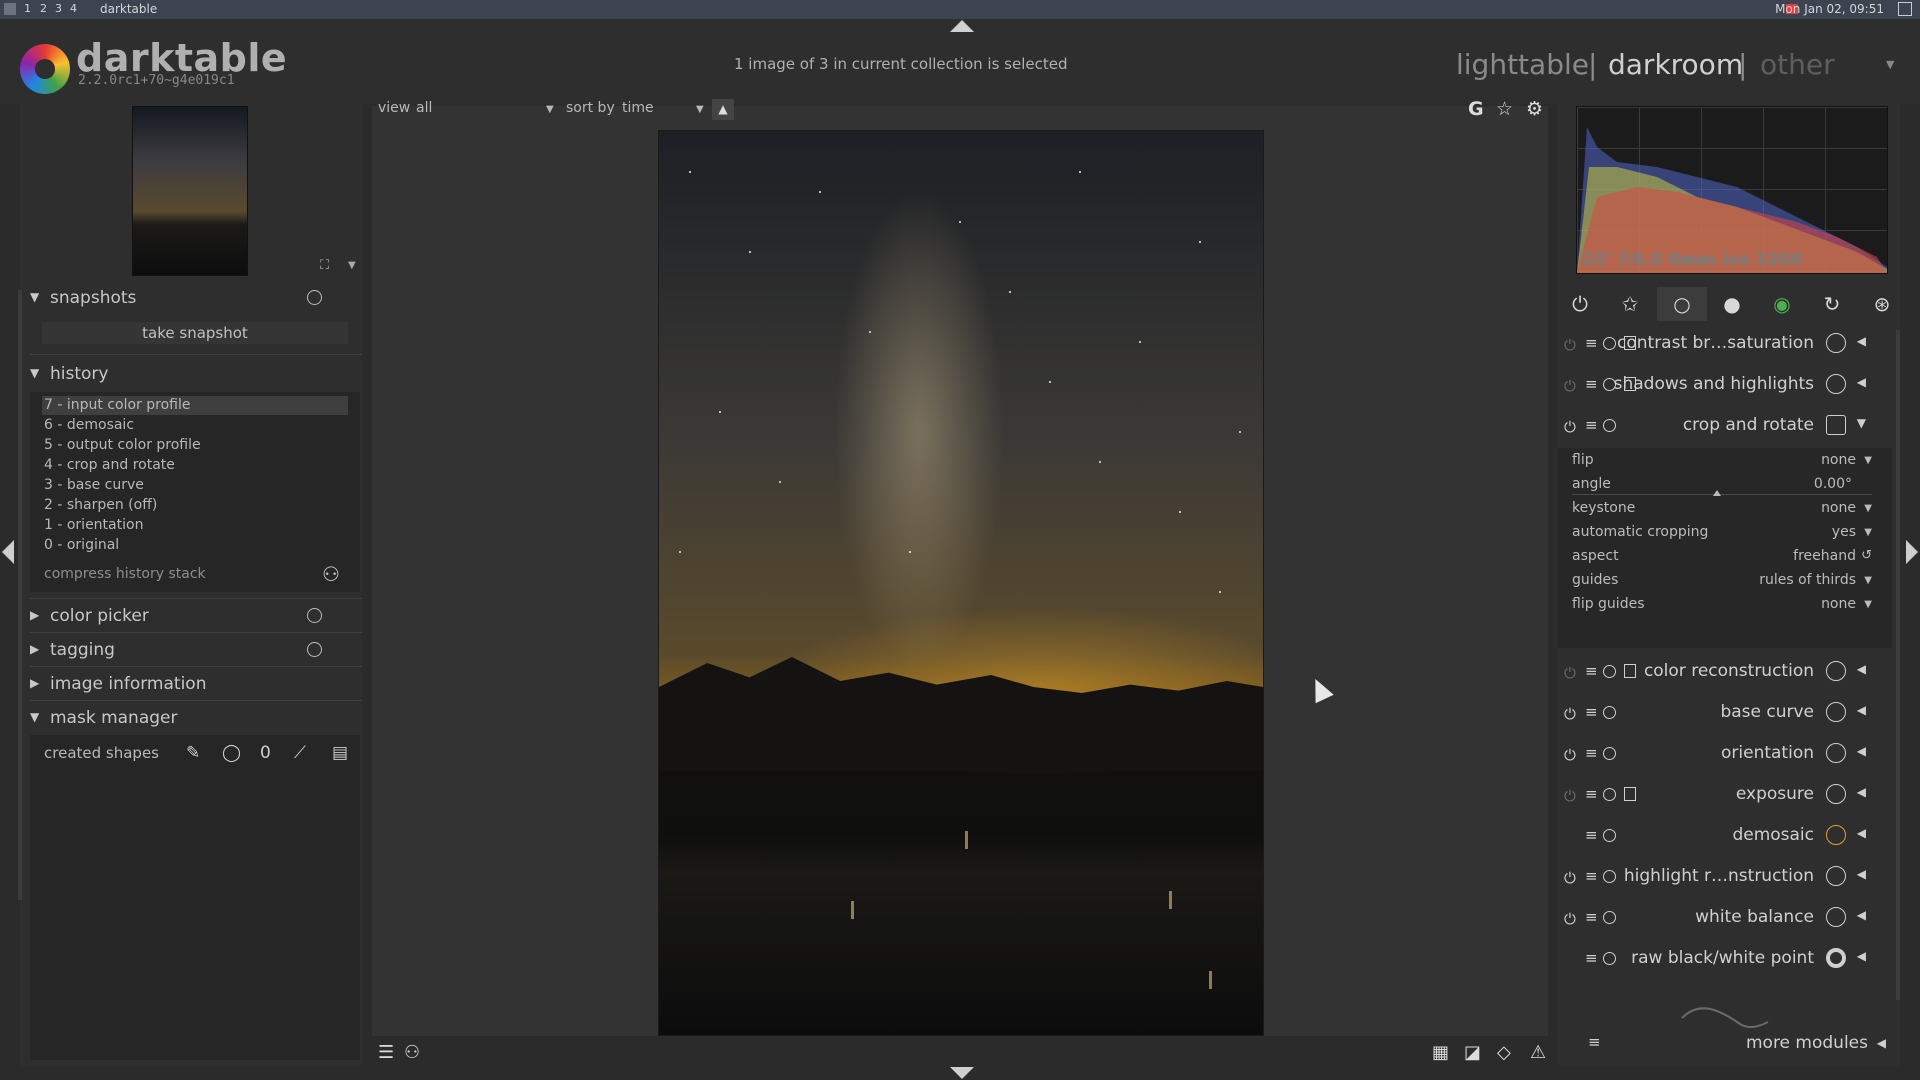 The height and width of the screenshot is (1080, 1920). I want to click on tagging-header: ▶ tagging, so click(195, 652).